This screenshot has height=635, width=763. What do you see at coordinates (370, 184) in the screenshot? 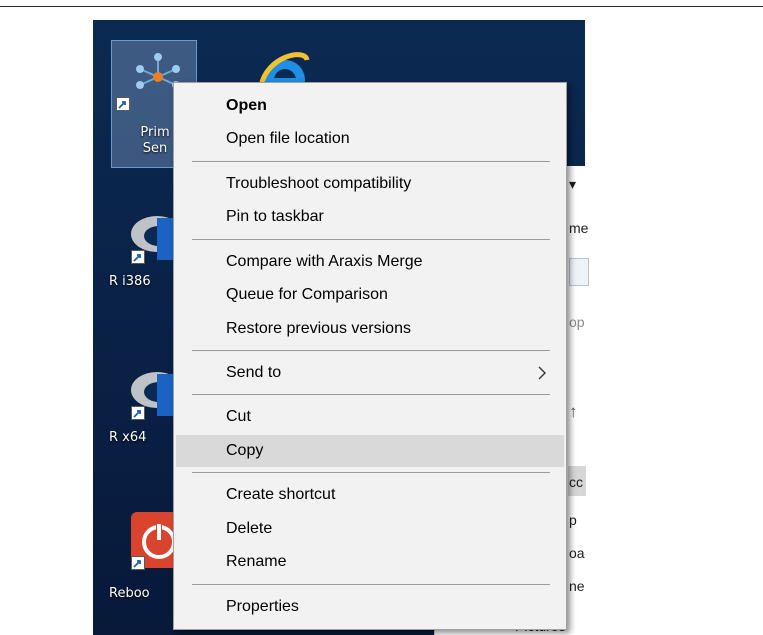
I see `menu-item-troubleshoot-compatibility: Troubleshoot compatibility` at bounding box center [370, 184].